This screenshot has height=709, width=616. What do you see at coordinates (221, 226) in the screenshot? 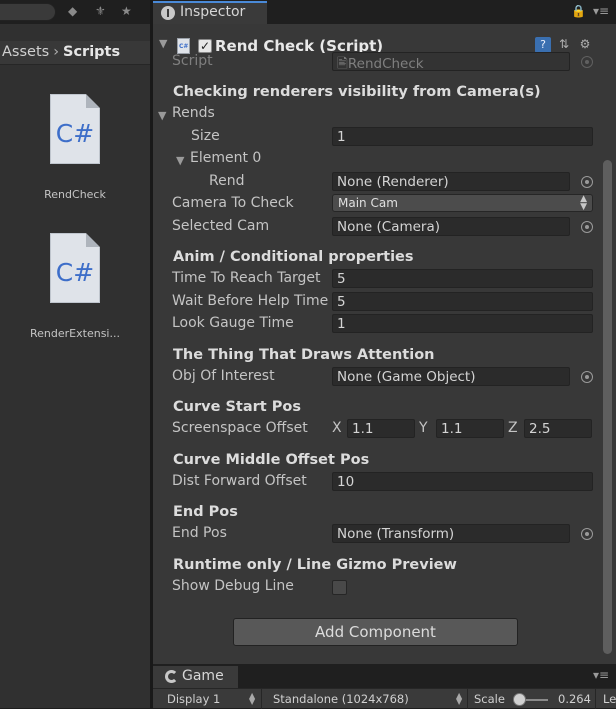
I see `selected-cam-label: Selected Cam` at bounding box center [221, 226].